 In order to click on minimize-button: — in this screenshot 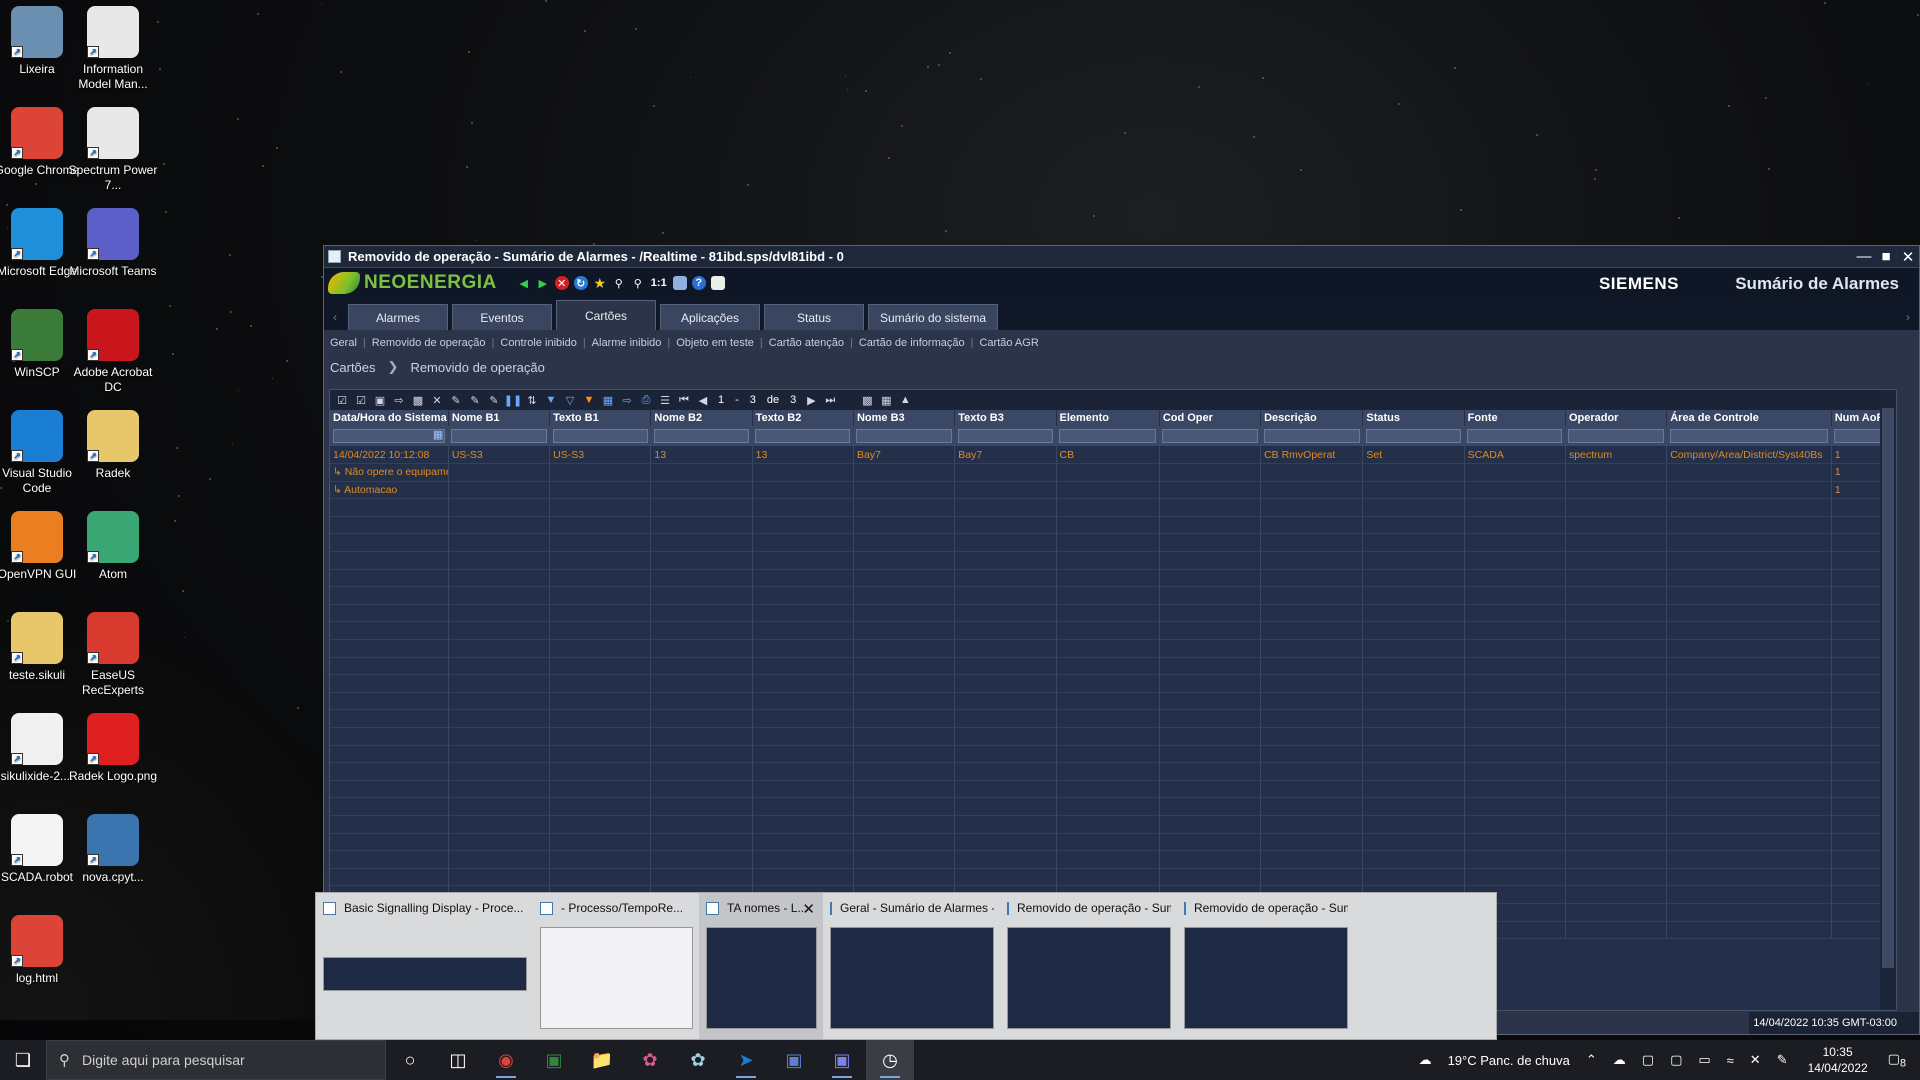, I will do `click(1864, 257)`.